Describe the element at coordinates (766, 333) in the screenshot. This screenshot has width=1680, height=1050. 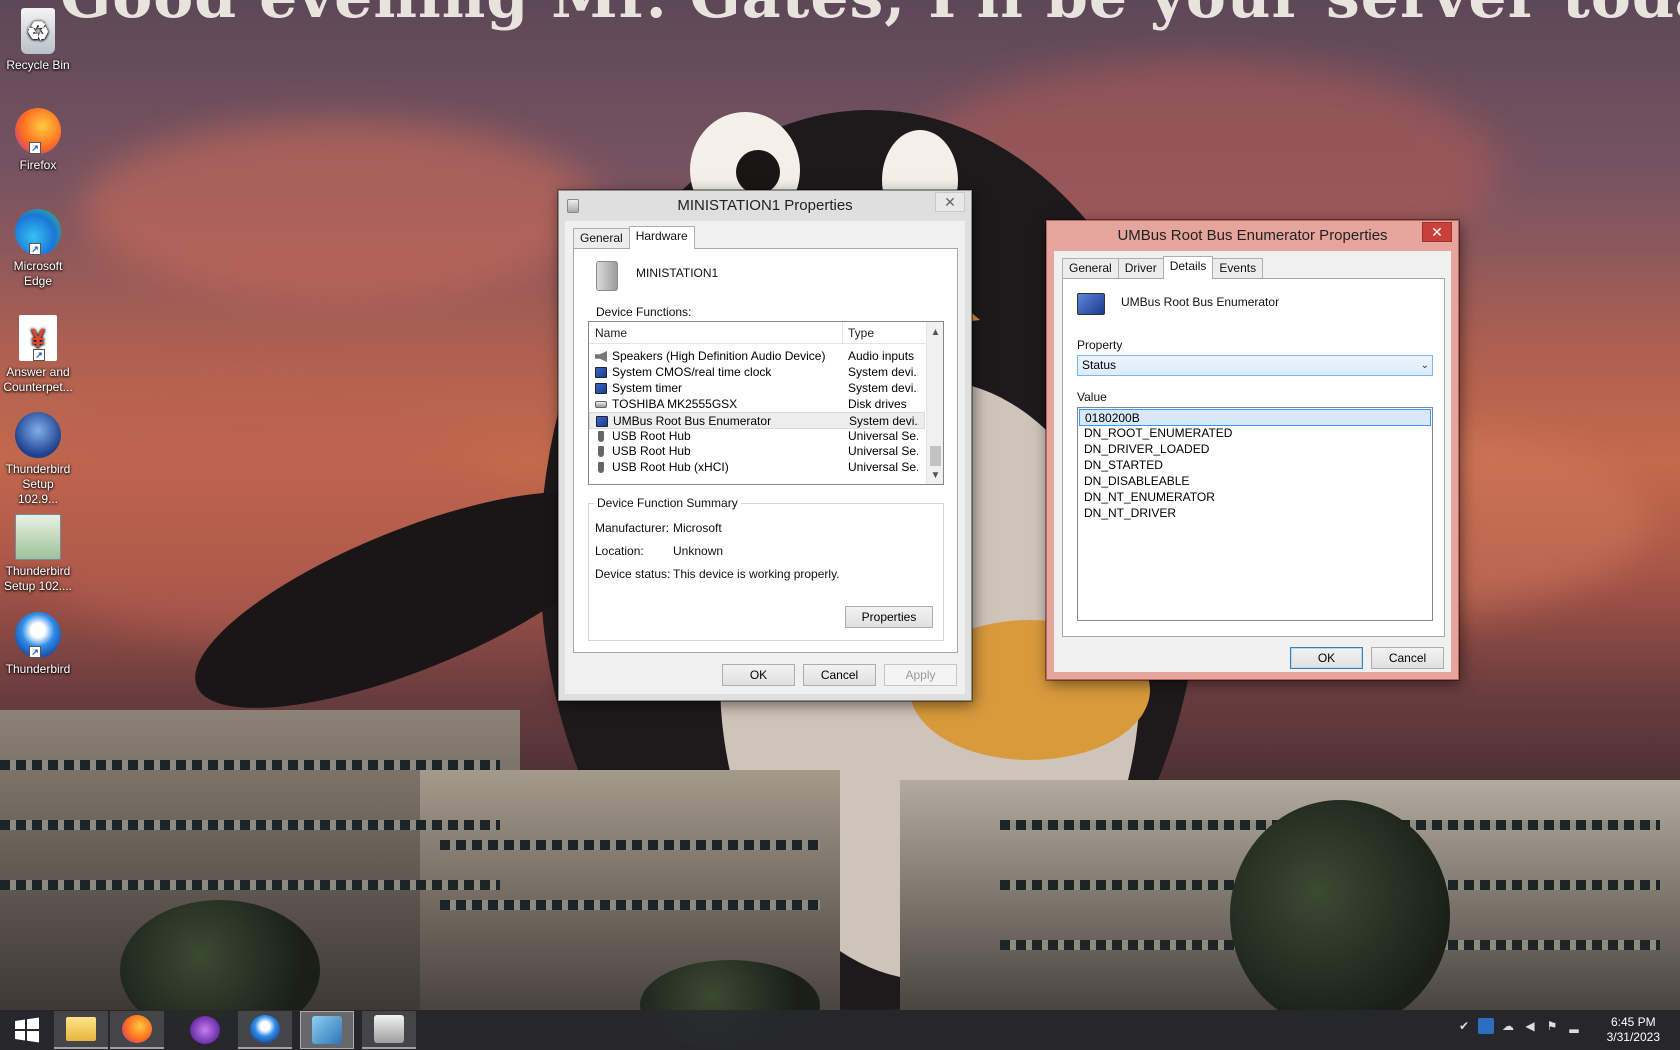
I see `list-header: Name Type` at that location.